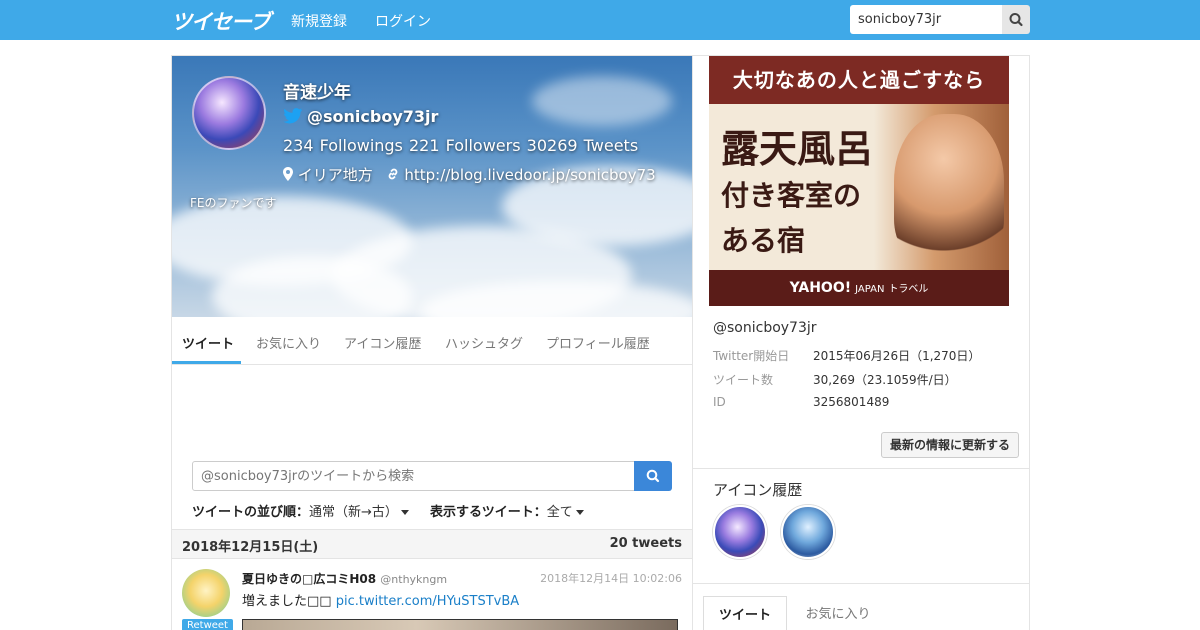  I want to click on ad-line-3: ある宿, so click(763, 240).